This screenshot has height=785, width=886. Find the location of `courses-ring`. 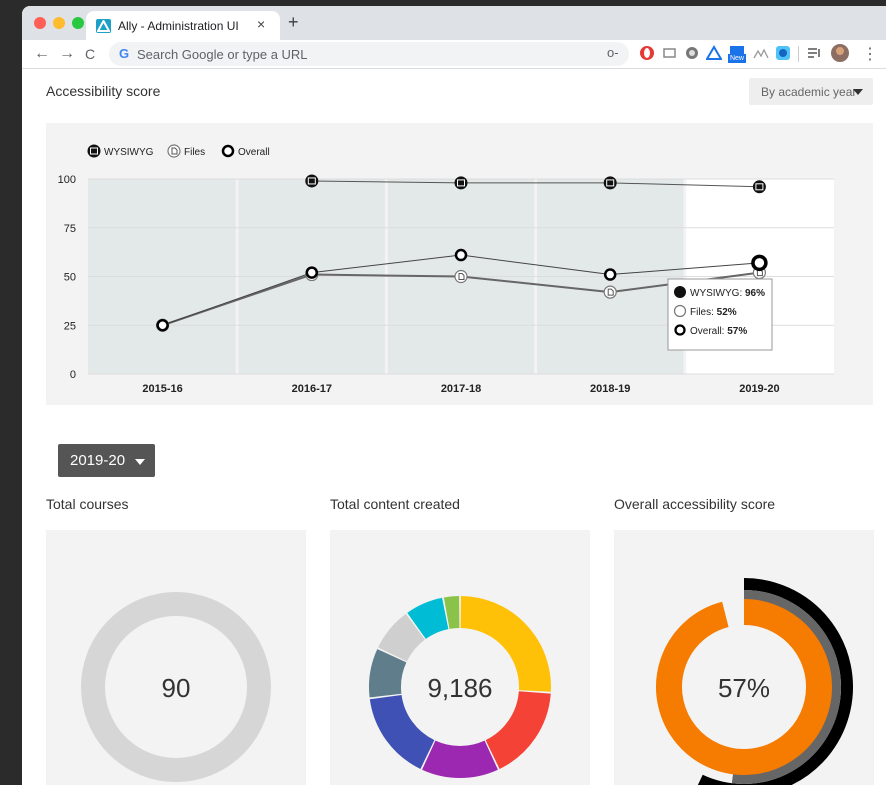

courses-ring is located at coordinates (176, 687).